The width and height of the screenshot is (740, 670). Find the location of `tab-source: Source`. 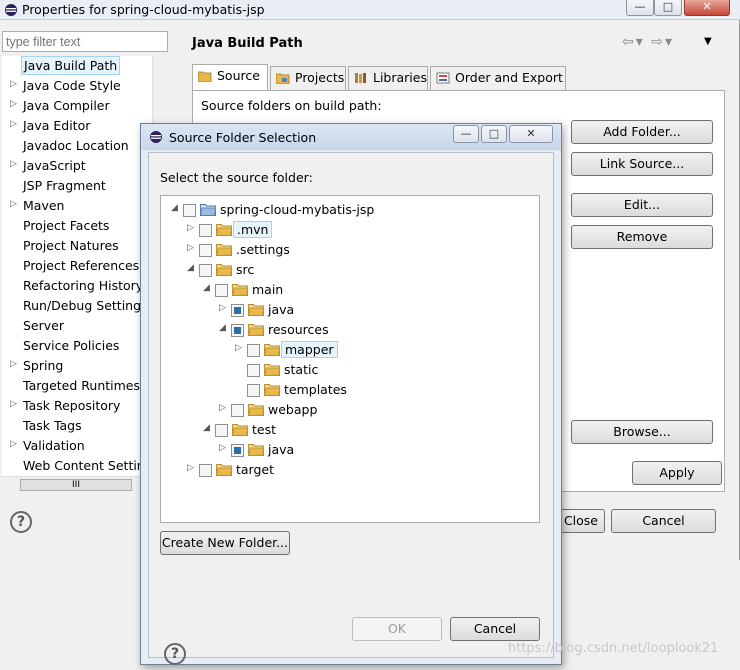

tab-source: Source is located at coordinates (230, 77).